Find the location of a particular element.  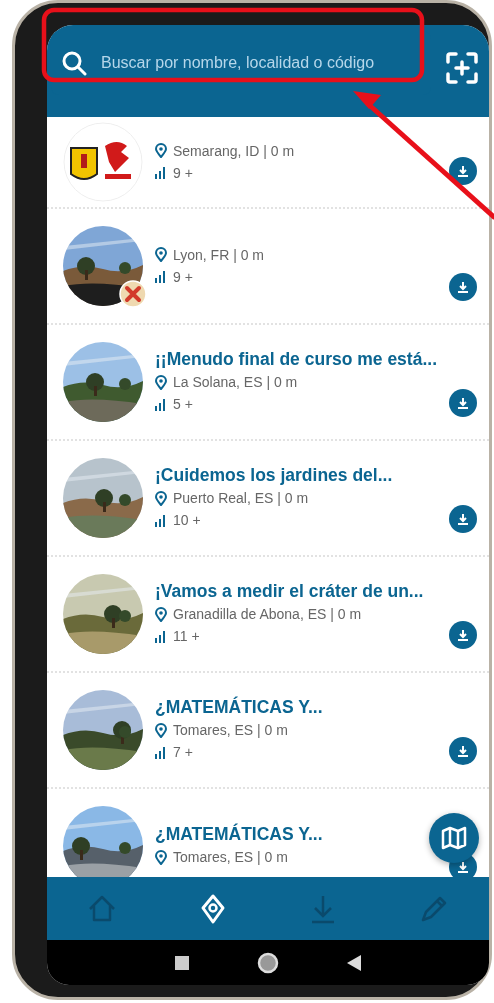

list-item: Lyon, FR | 0 m 9 + is located at coordinates (268, 267).